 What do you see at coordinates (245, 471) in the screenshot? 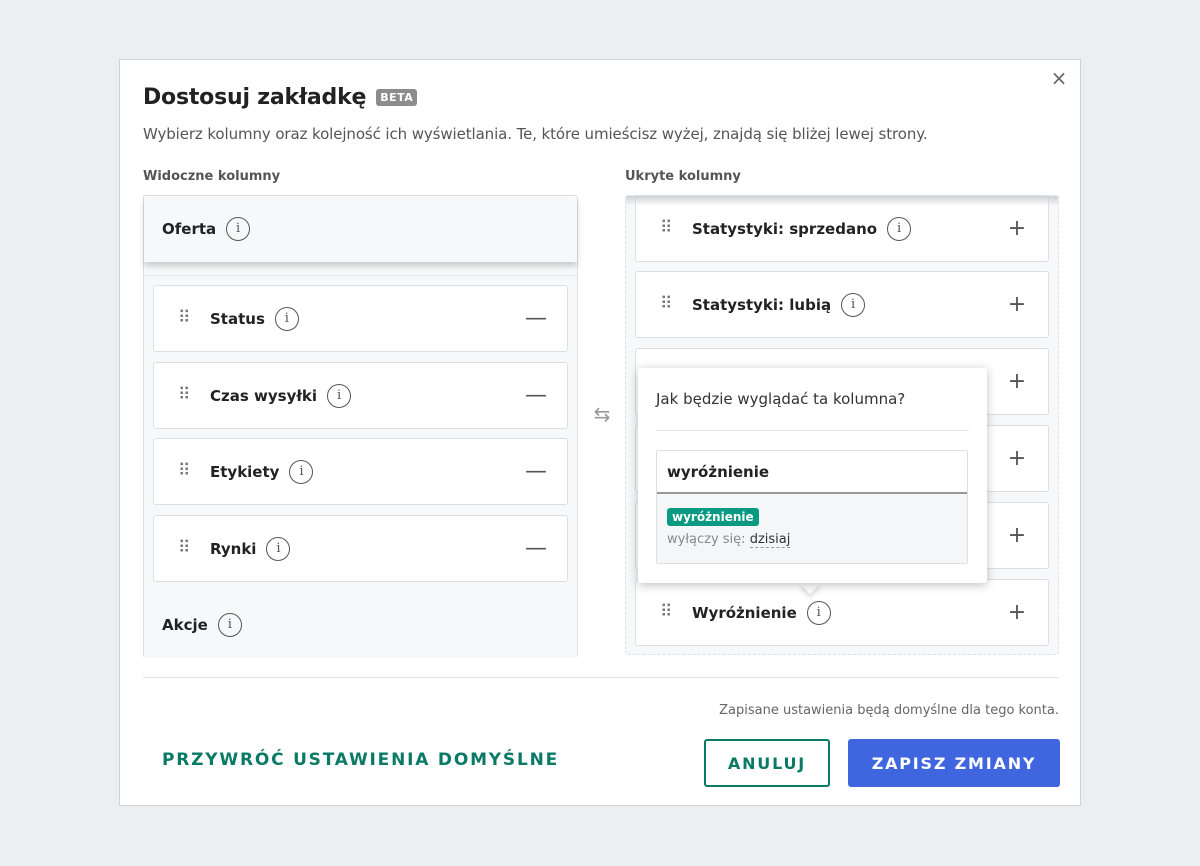
I see `column-label: Etykiety` at bounding box center [245, 471].